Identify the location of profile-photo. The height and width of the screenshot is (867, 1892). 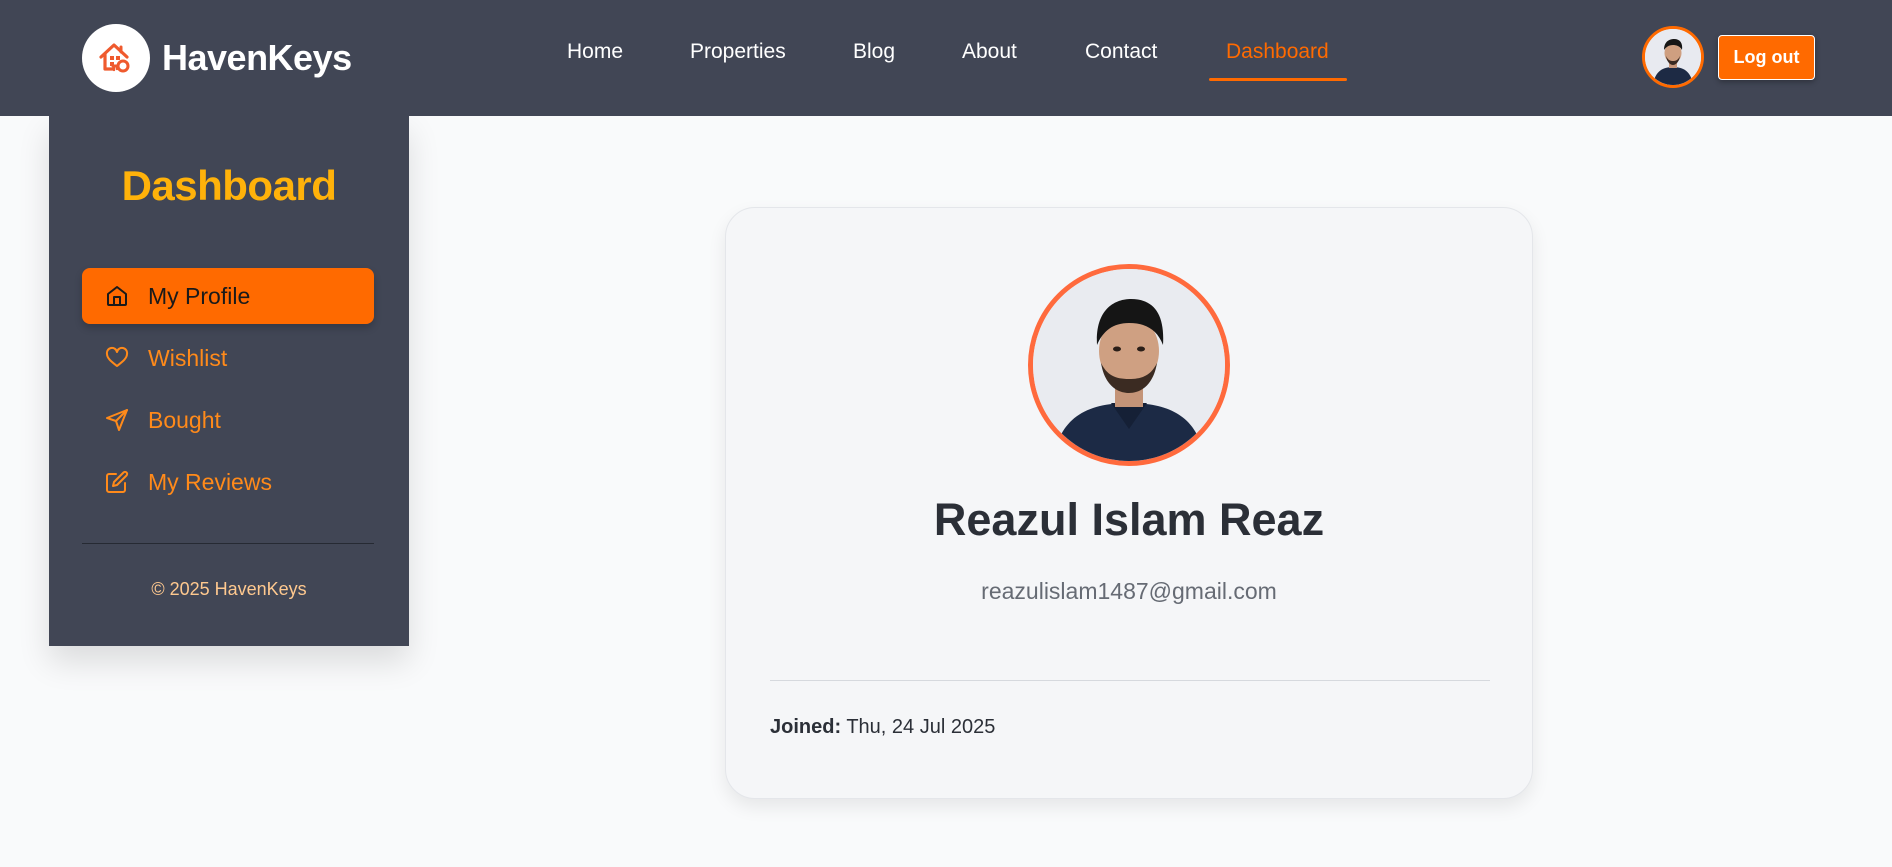
(1129, 365).